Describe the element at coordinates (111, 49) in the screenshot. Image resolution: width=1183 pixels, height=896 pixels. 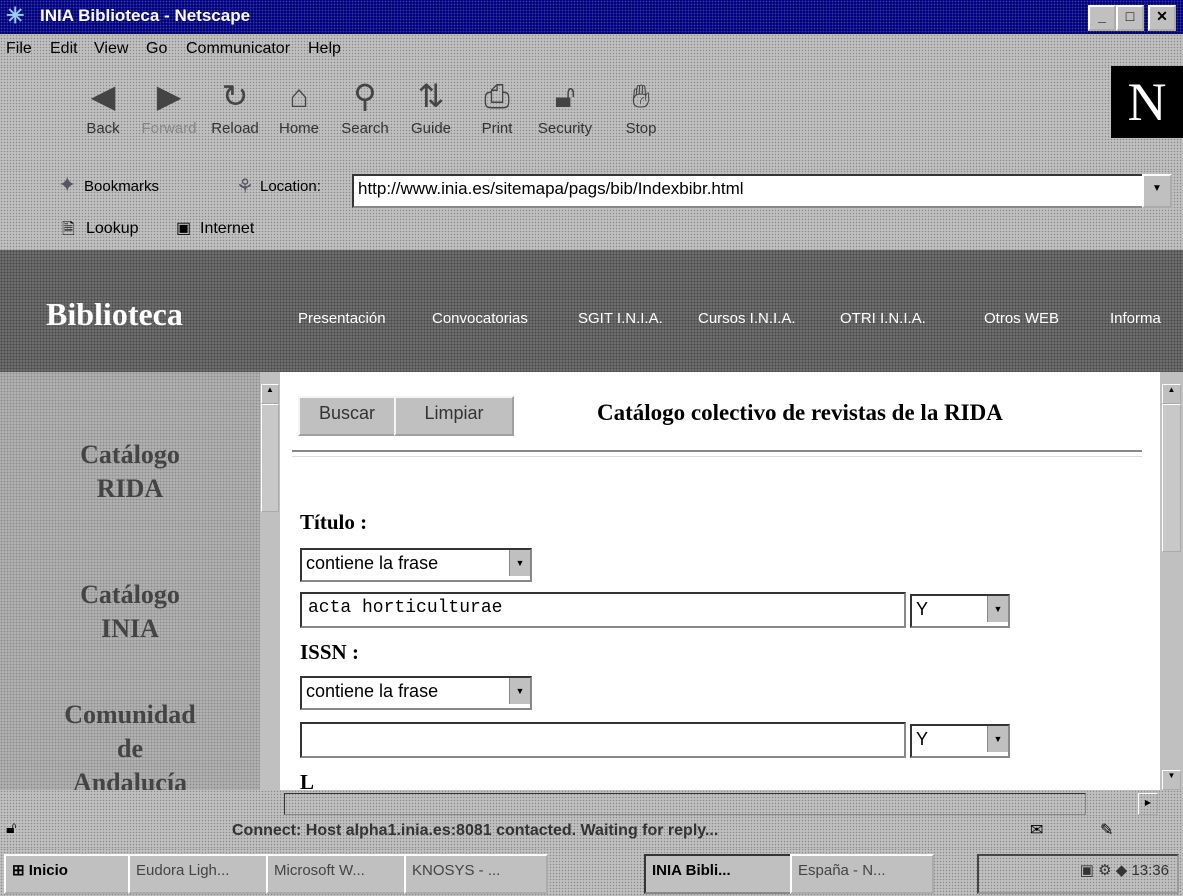
I see `menu-view: View` at that location.